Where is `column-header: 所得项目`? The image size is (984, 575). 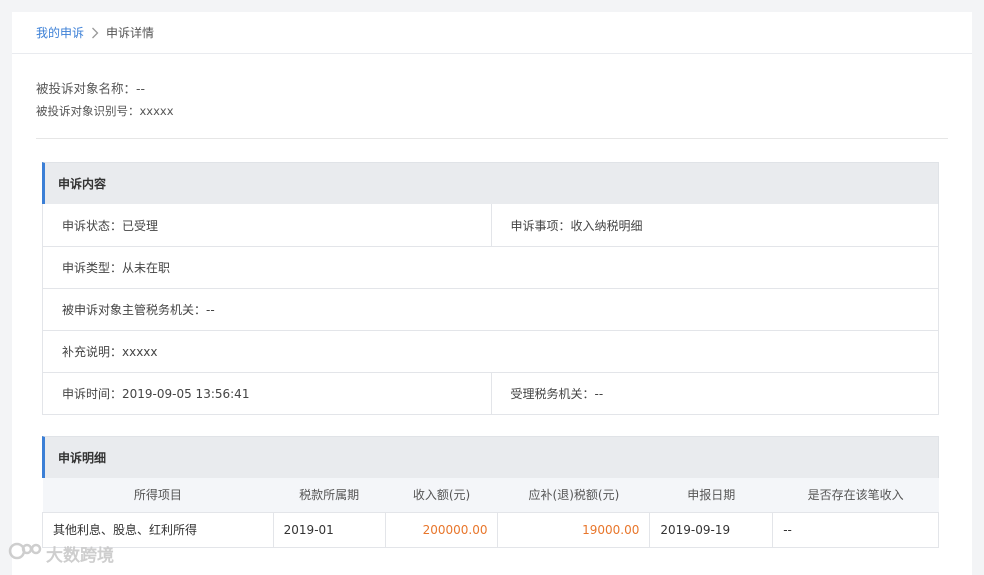 column-header: 所得项目 is located at coordinates (157, 495).